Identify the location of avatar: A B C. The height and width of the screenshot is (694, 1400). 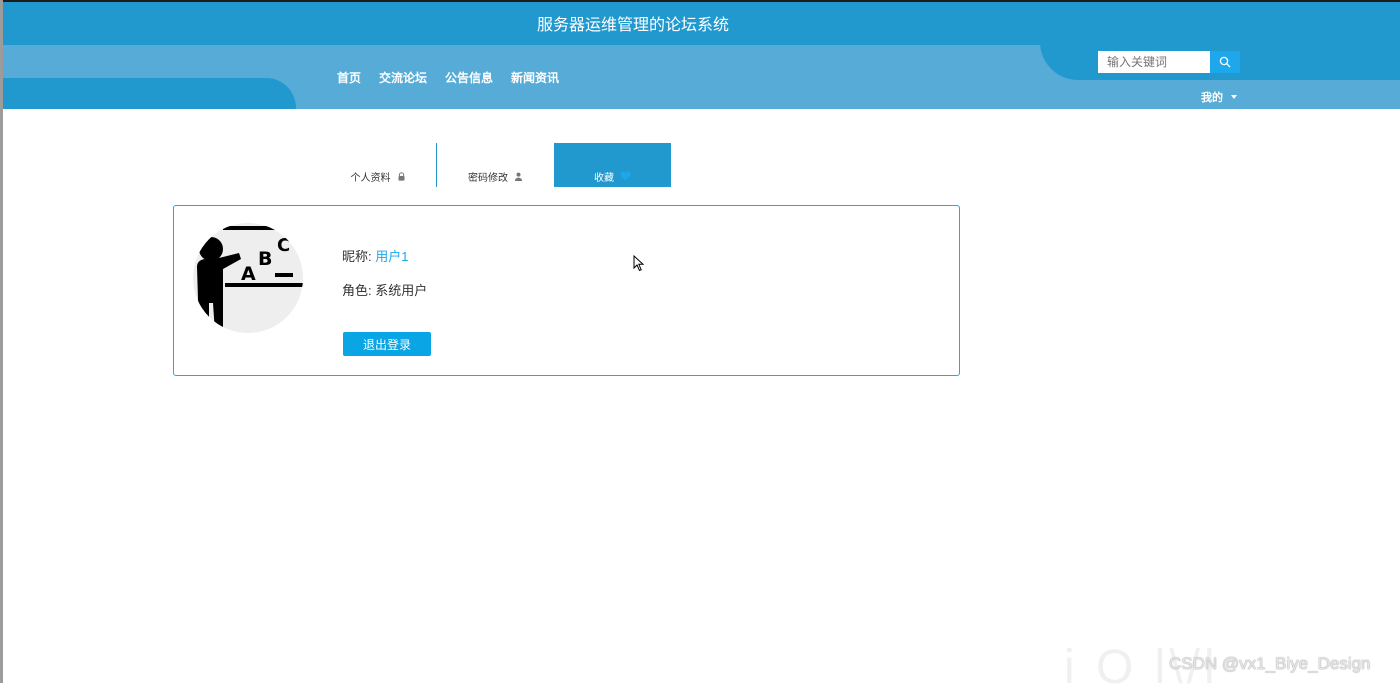
(248, 278).